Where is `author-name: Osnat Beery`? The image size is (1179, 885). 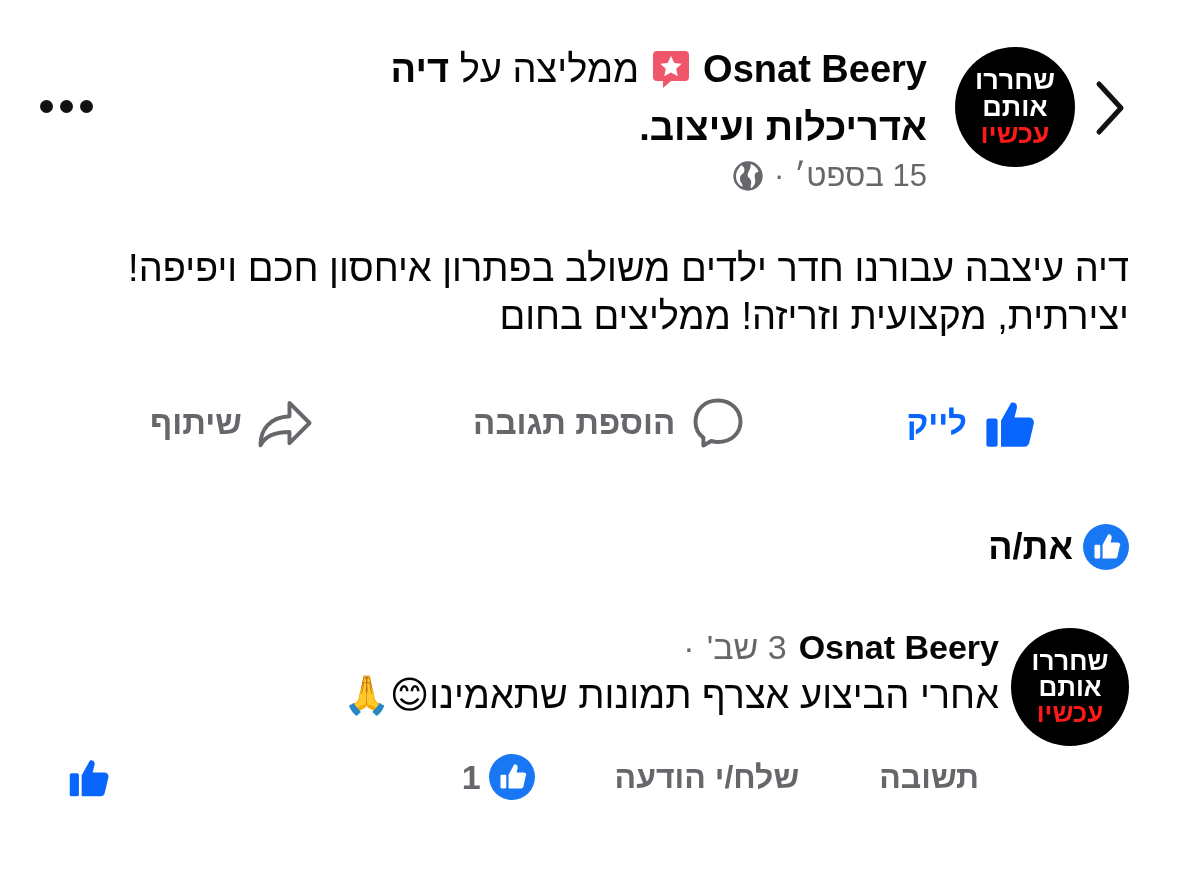 author-name: Osnat Beery is located at coordinates (815, 69).